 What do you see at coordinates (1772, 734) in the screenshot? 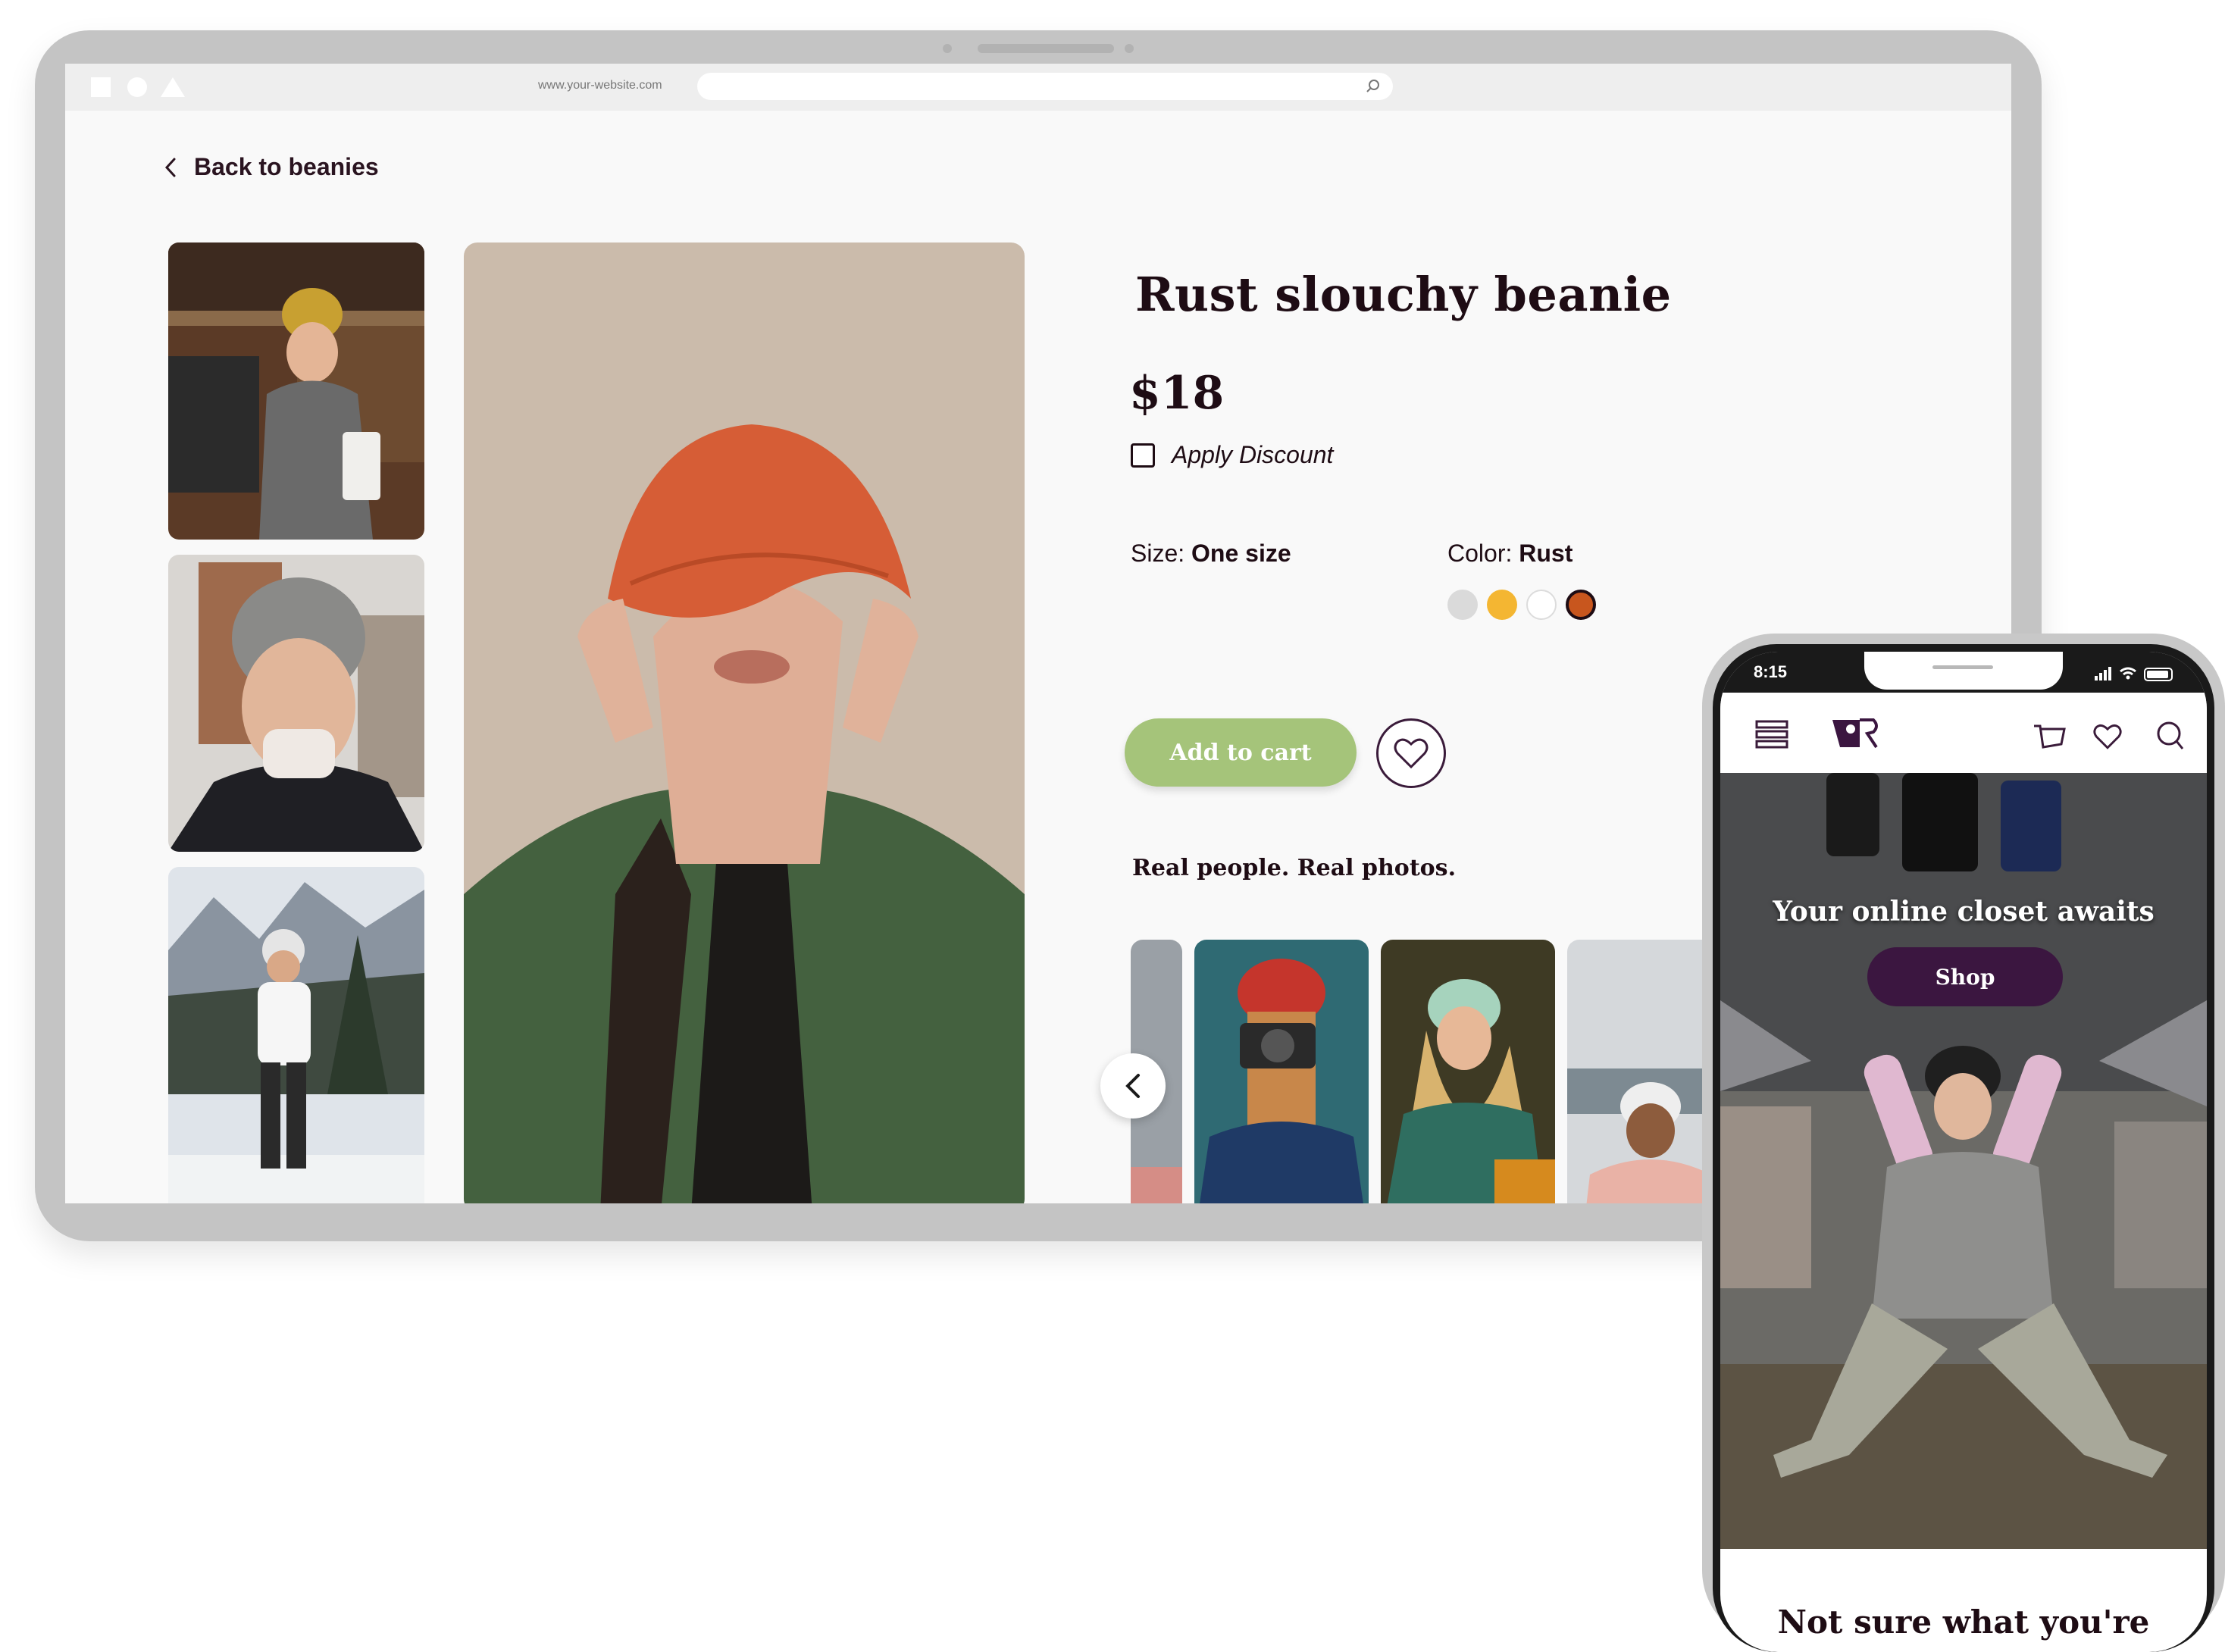
I see `menu-icon` at bounding box center [1772, 734].